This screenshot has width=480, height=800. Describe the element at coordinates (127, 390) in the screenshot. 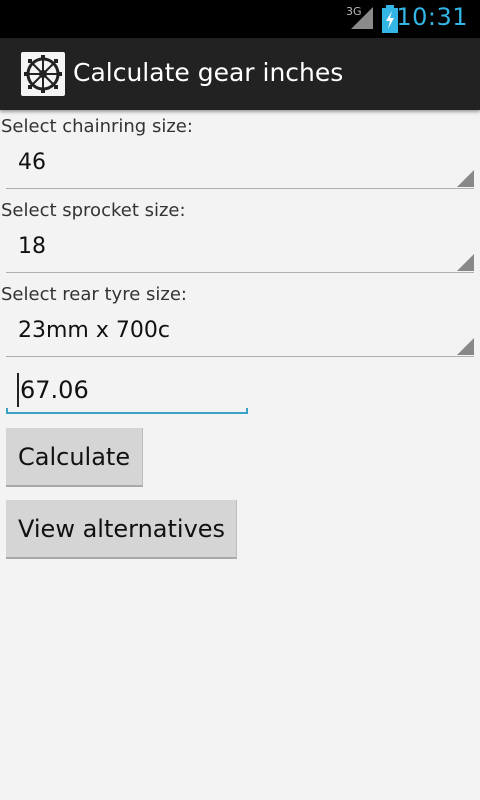

I see `gear-inches-field: 67.06` at that location.